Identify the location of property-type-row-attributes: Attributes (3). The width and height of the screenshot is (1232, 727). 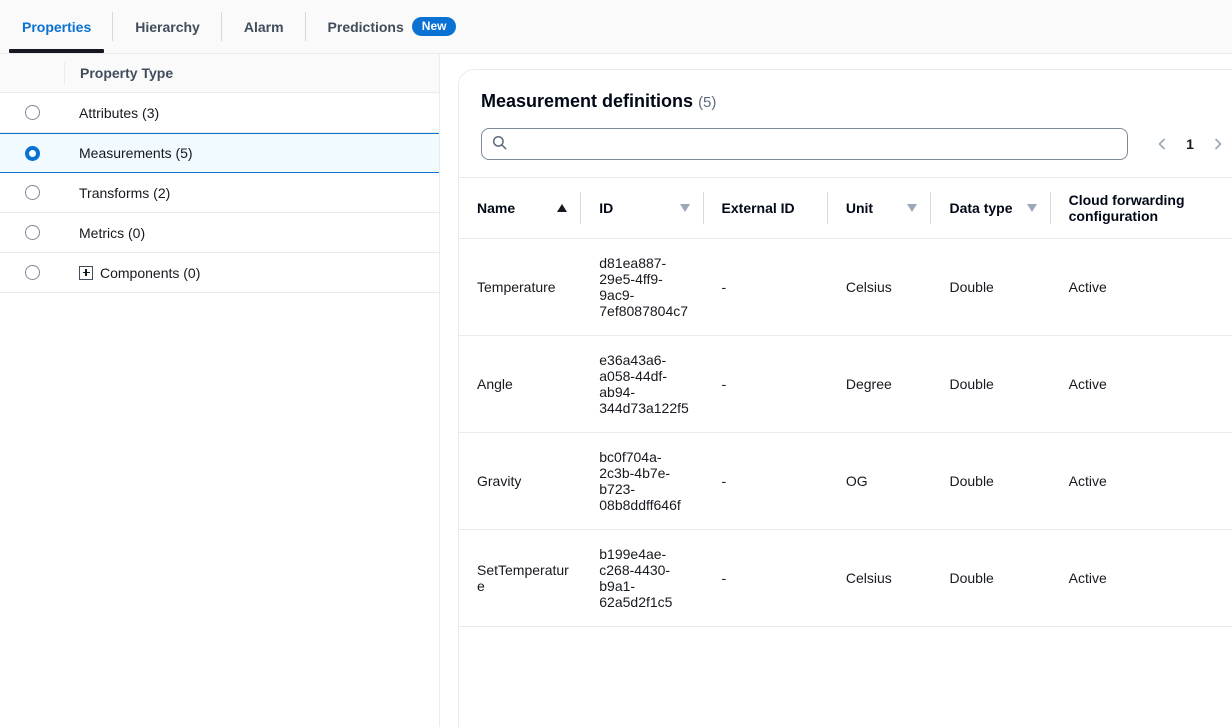
(219, 113).